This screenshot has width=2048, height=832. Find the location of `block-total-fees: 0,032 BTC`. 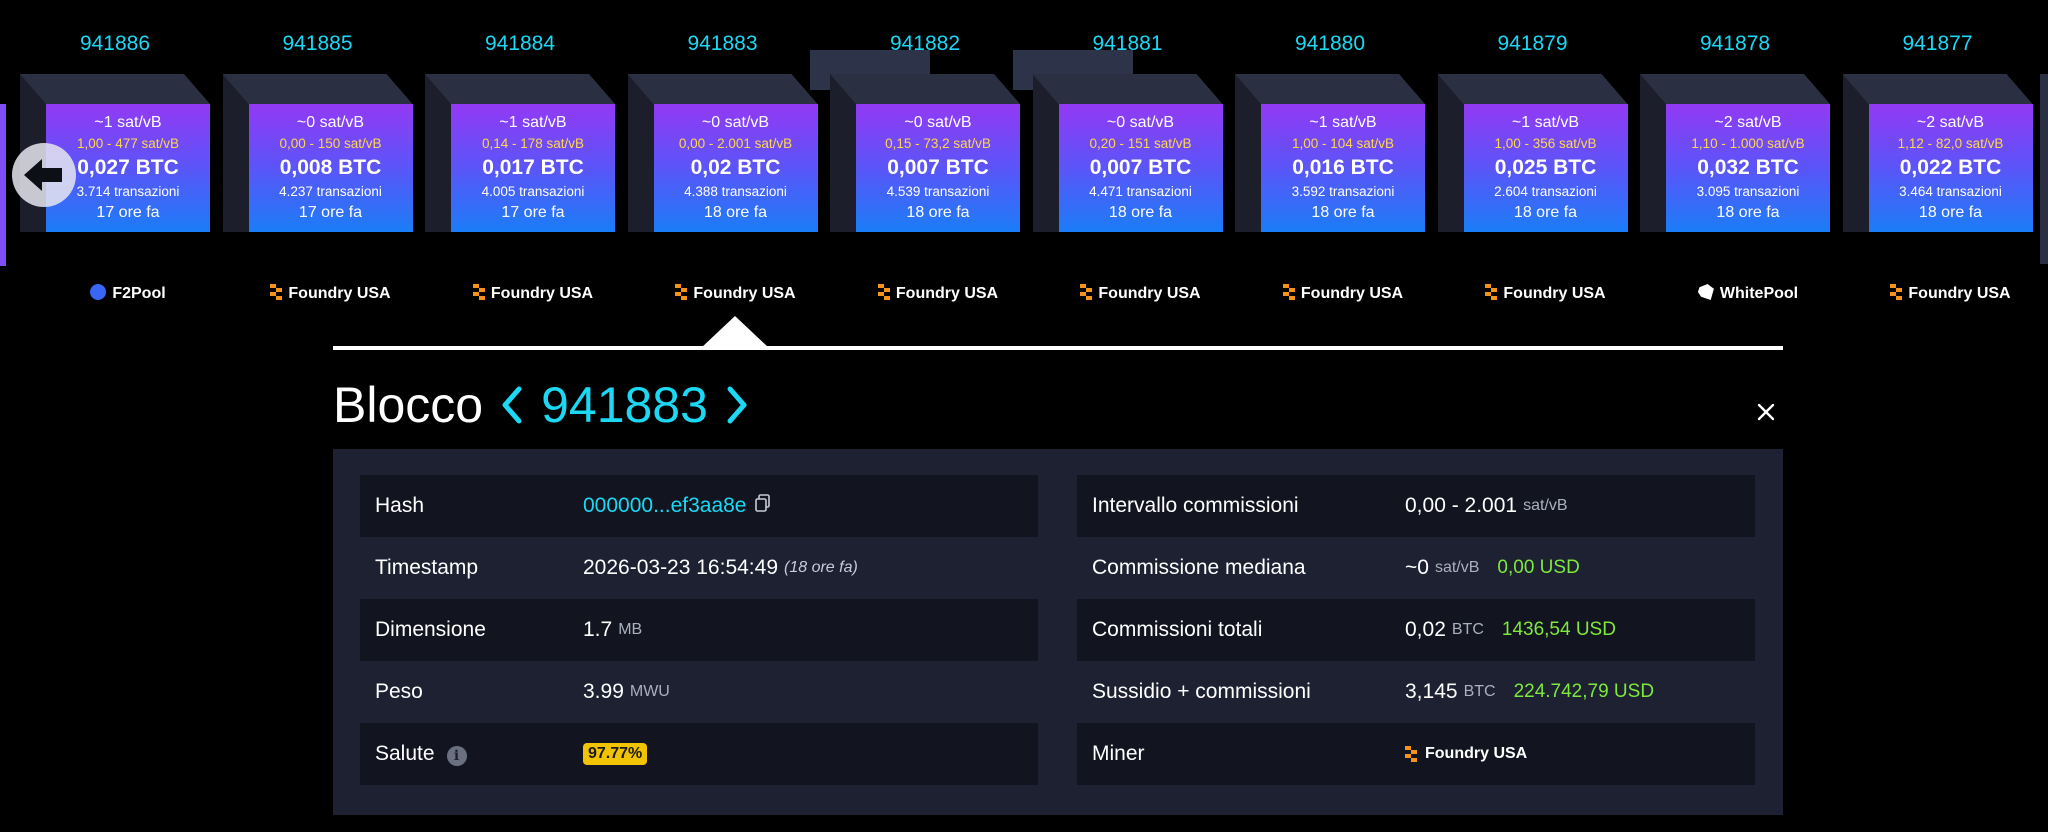

block-total-fees: 0,032 BTC is located at coordinates (1748, 167).